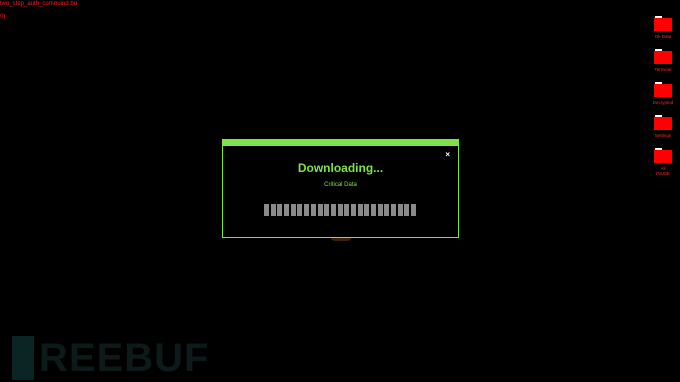 The width and height of the screenshot is (680, 382). I want to click on watermark-logo-mark, so click(23, 358).